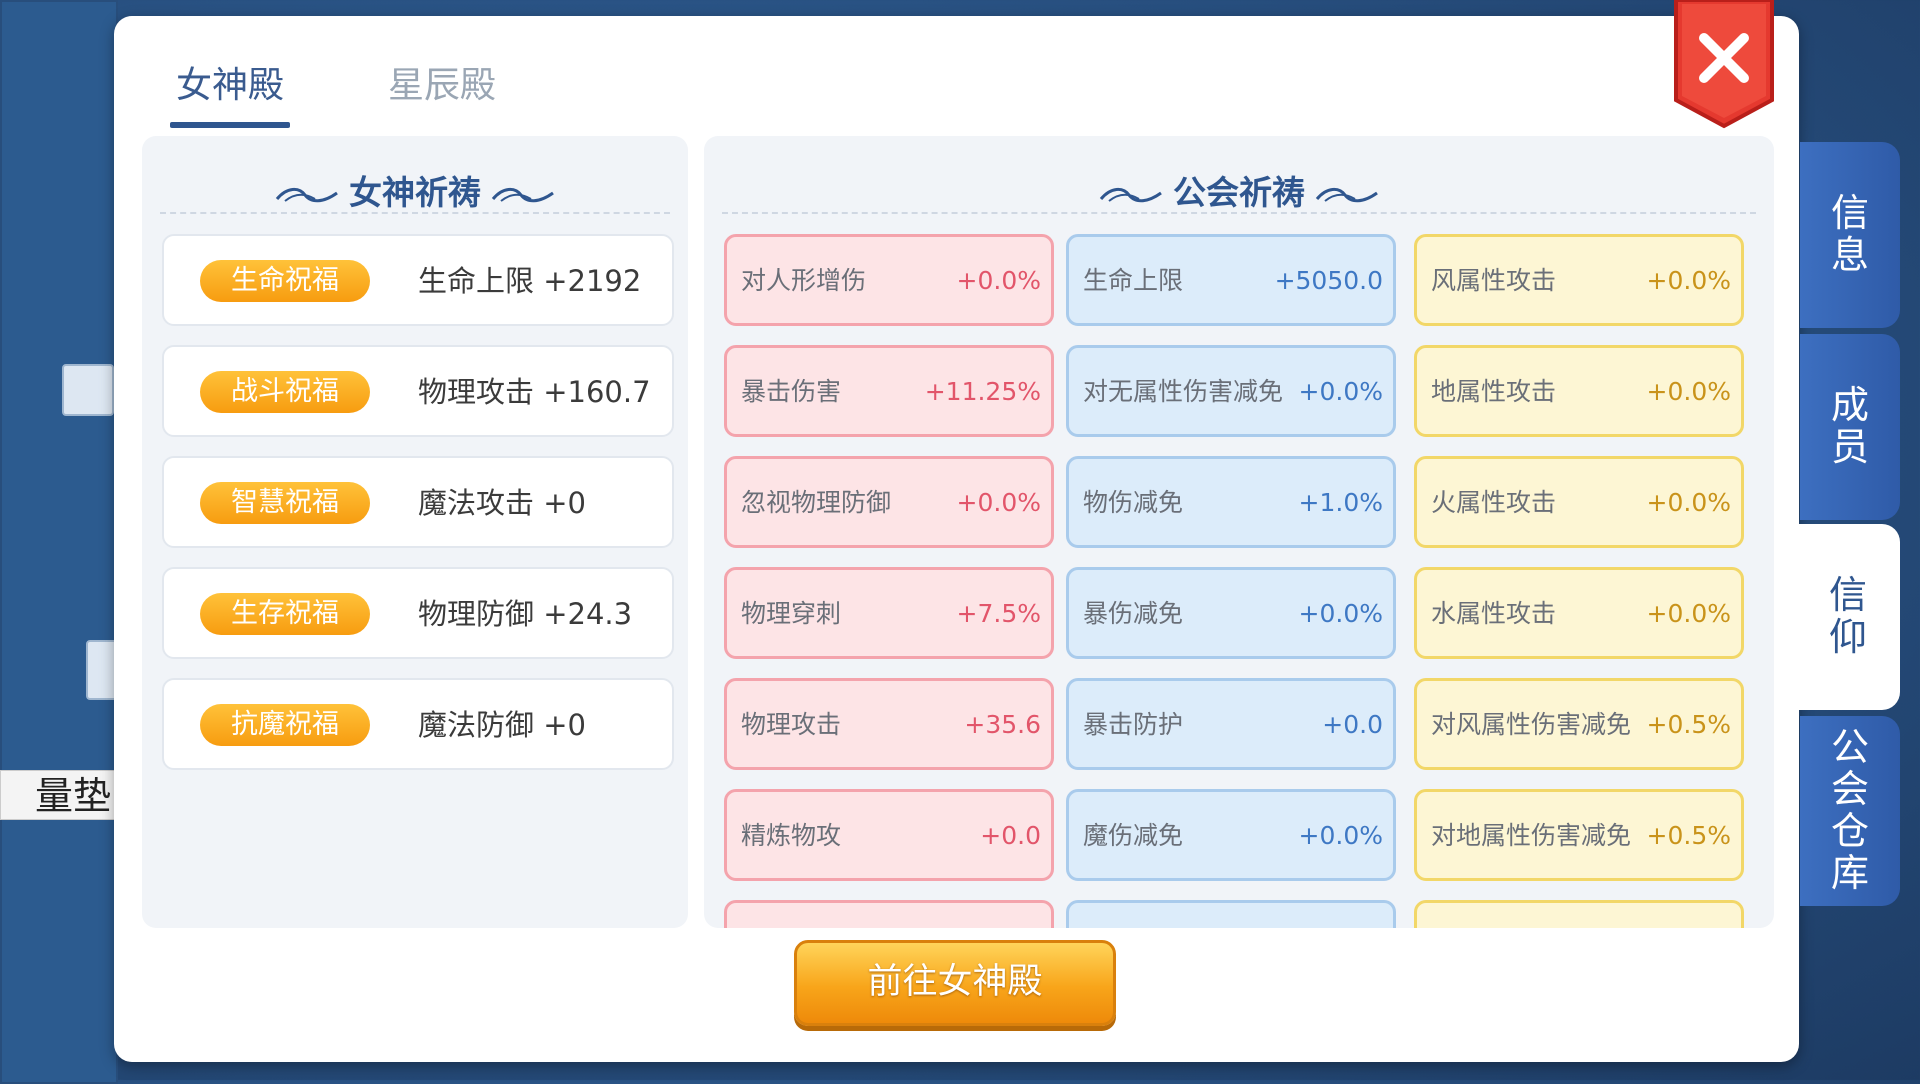 The width and height of the screenshot is (1920, 1084). What do you see at coordinates (1531, 835) in the screenshot?
I see `stat-name: 对地属性伤害减免` at bounding box center [1531, 835].